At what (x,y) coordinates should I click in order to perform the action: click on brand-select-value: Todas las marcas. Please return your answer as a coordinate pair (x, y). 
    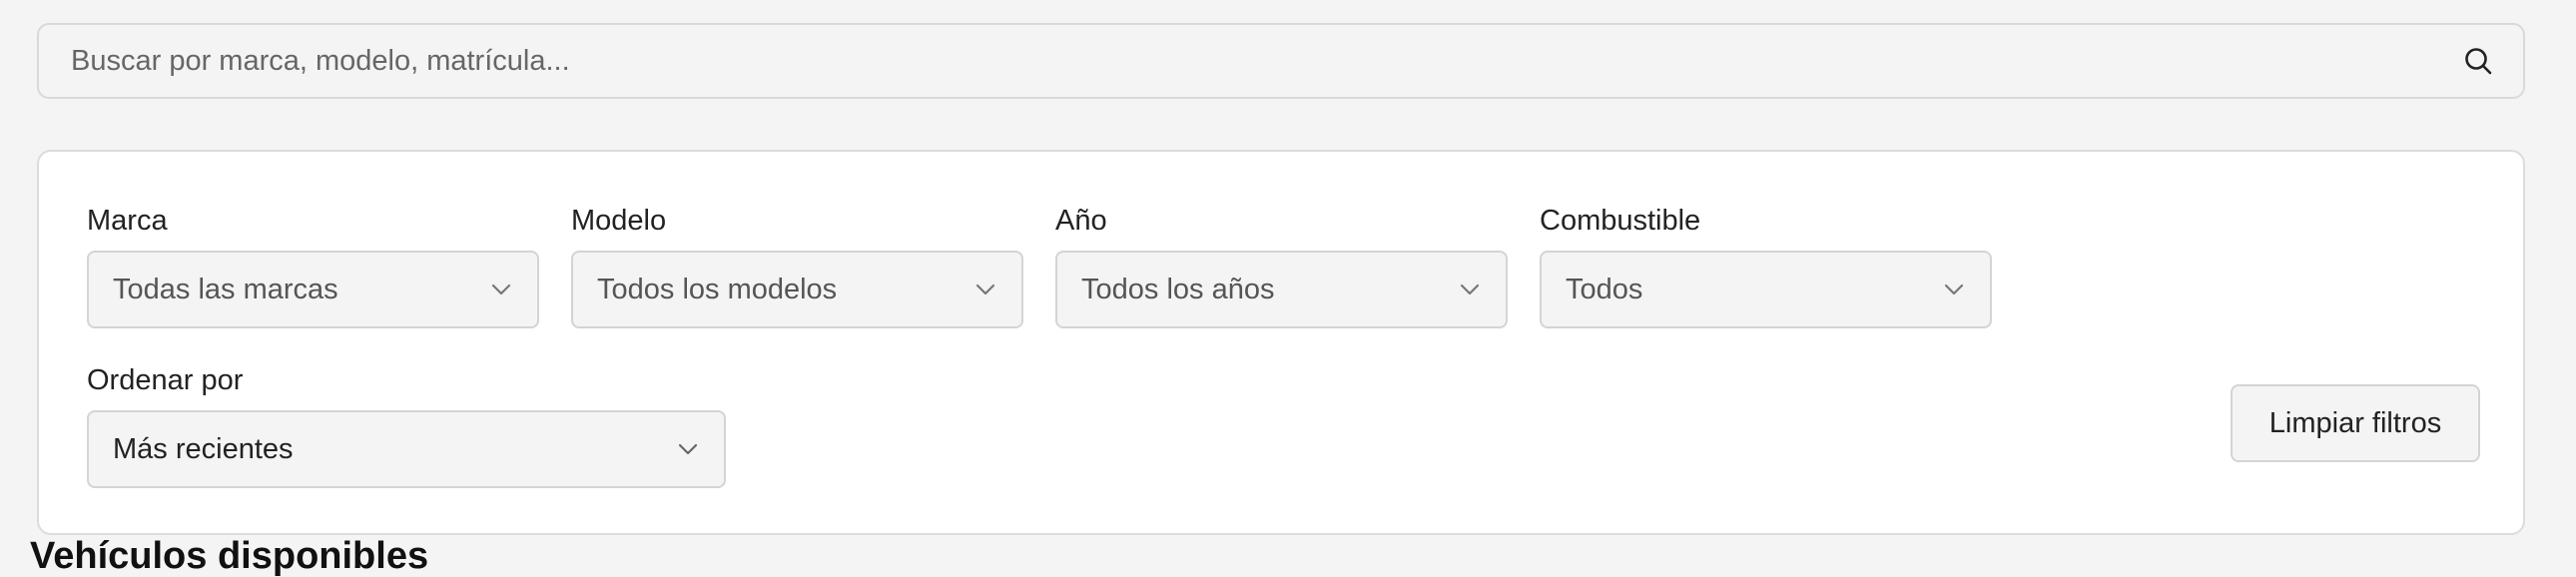
    Looking at the image, I should click on (225, 289).